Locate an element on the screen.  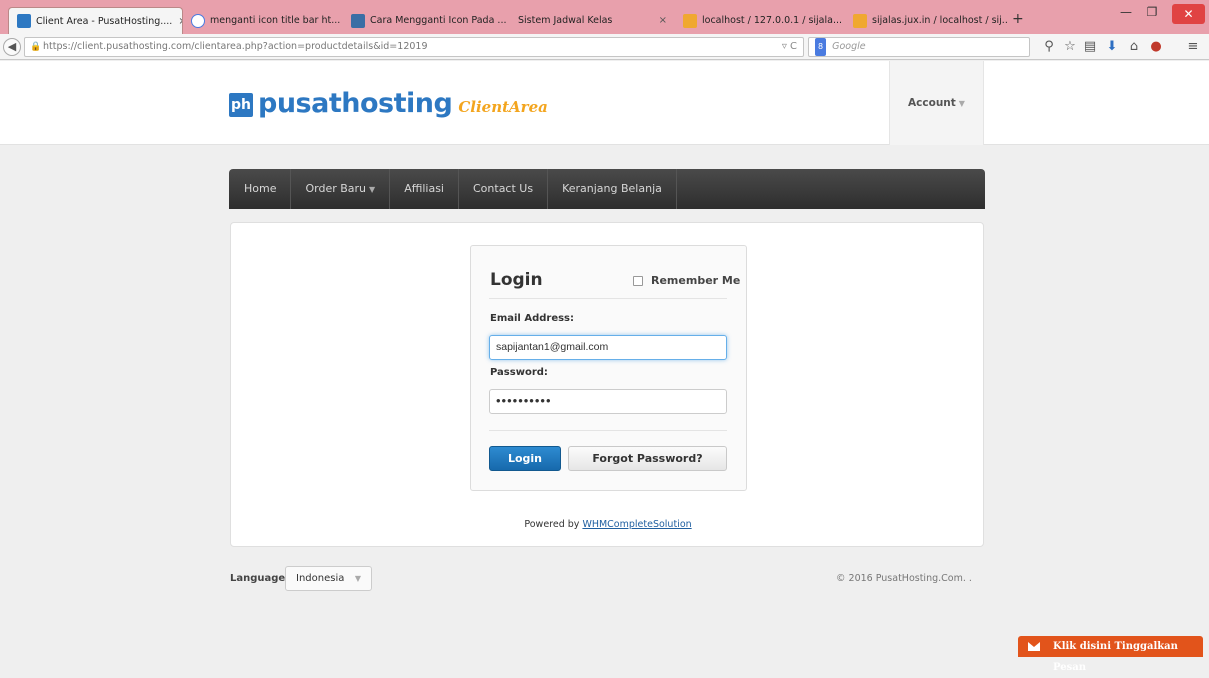
browser-tab-sistem-jadwal: Sistem Jadwal Kelas × is located at coordinates (592, 20).